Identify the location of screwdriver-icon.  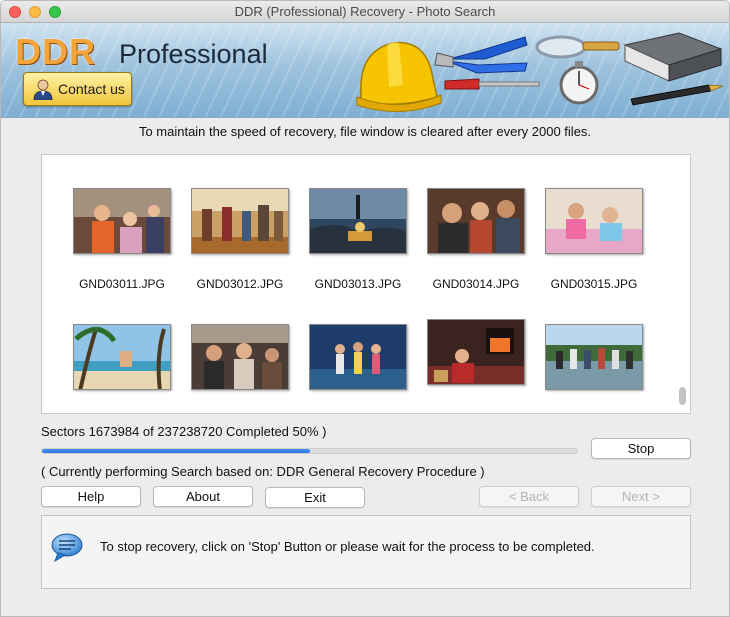
(492, 84).